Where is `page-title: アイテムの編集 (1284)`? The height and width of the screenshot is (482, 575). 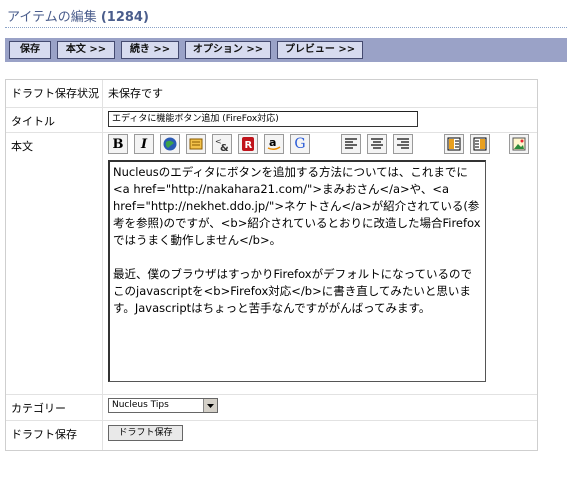
page-title: アイテムの編集 (1284) is located at coordinates (78, 15).